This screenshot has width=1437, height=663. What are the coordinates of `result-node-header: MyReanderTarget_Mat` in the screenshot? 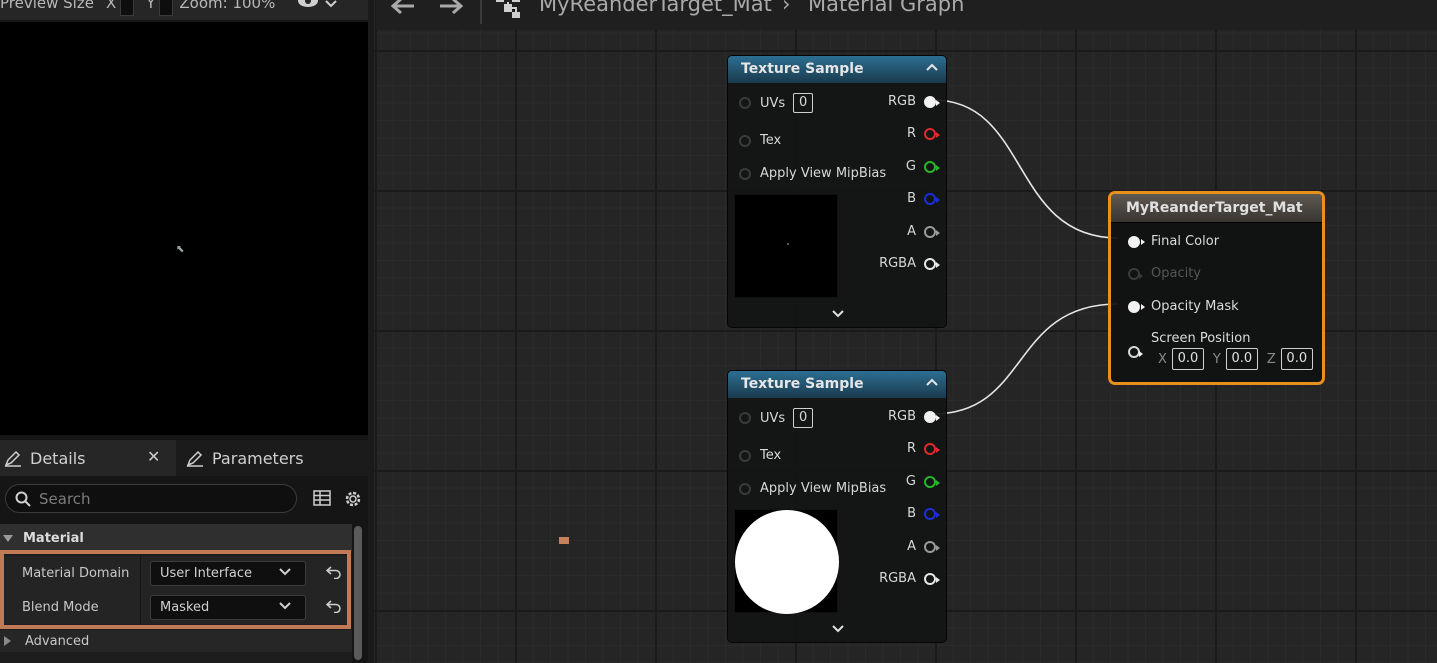 It's located at (1216, 208).